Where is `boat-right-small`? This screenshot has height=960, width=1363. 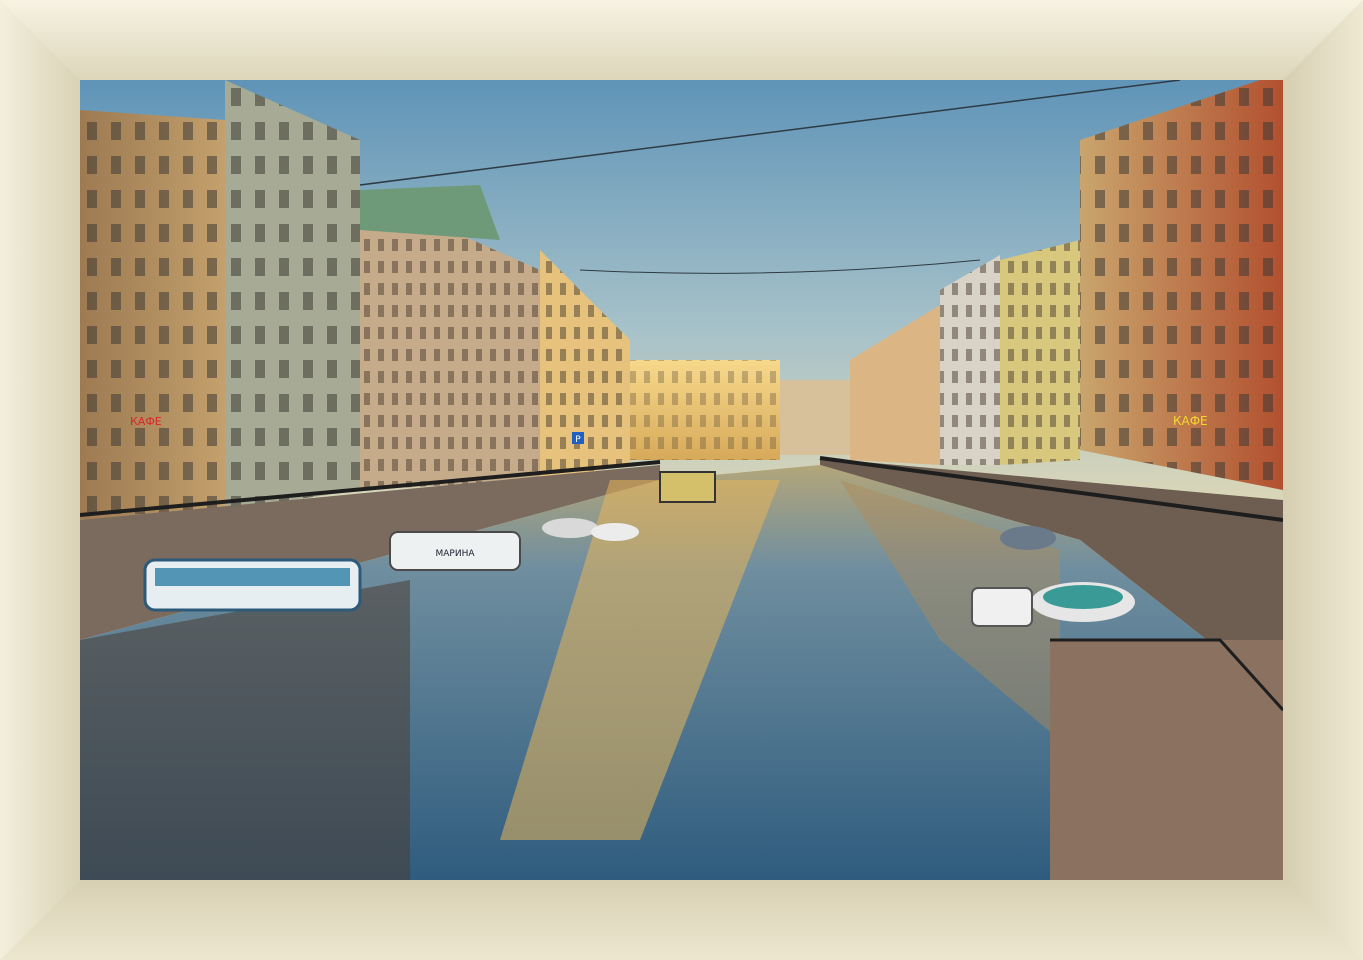
boat-right-small is located at coordinates (1028, 538).